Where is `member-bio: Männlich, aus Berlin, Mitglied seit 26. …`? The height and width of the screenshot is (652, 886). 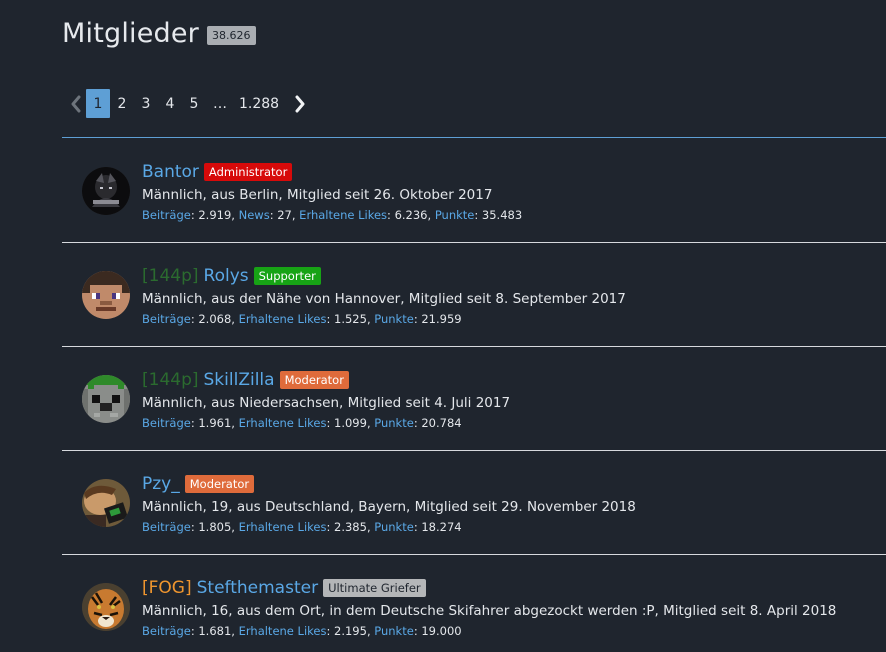
member-bio: Männlich, aus Berlin, Mitglied seit 26. … is located at coordinates (317, 195).